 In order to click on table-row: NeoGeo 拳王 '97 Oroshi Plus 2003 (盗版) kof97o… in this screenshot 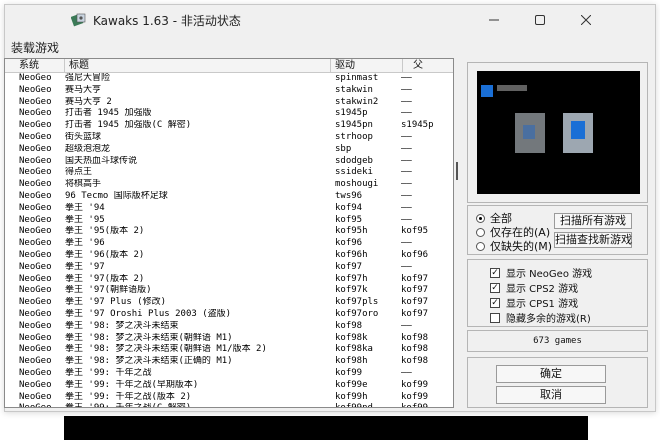, I will do `click(229, 315)`.